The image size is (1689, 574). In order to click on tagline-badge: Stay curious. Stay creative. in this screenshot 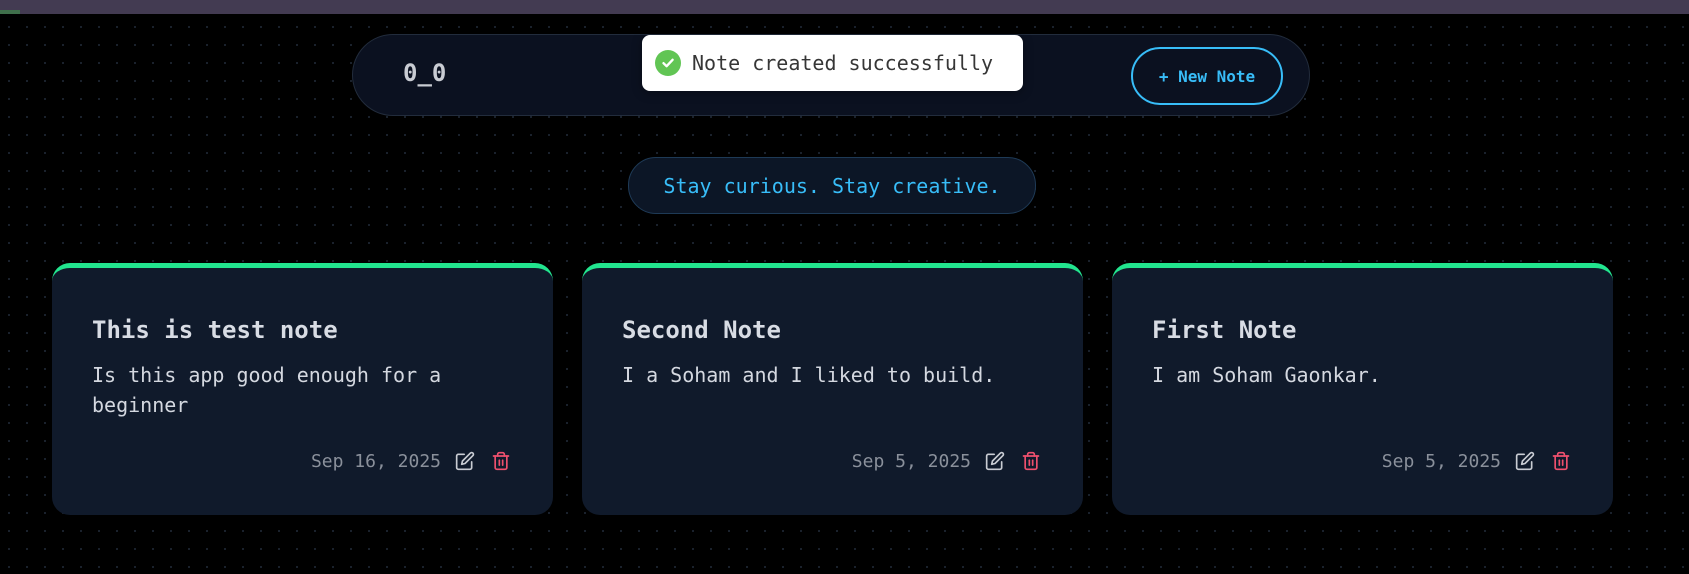, I will do `click(832, 185)`.